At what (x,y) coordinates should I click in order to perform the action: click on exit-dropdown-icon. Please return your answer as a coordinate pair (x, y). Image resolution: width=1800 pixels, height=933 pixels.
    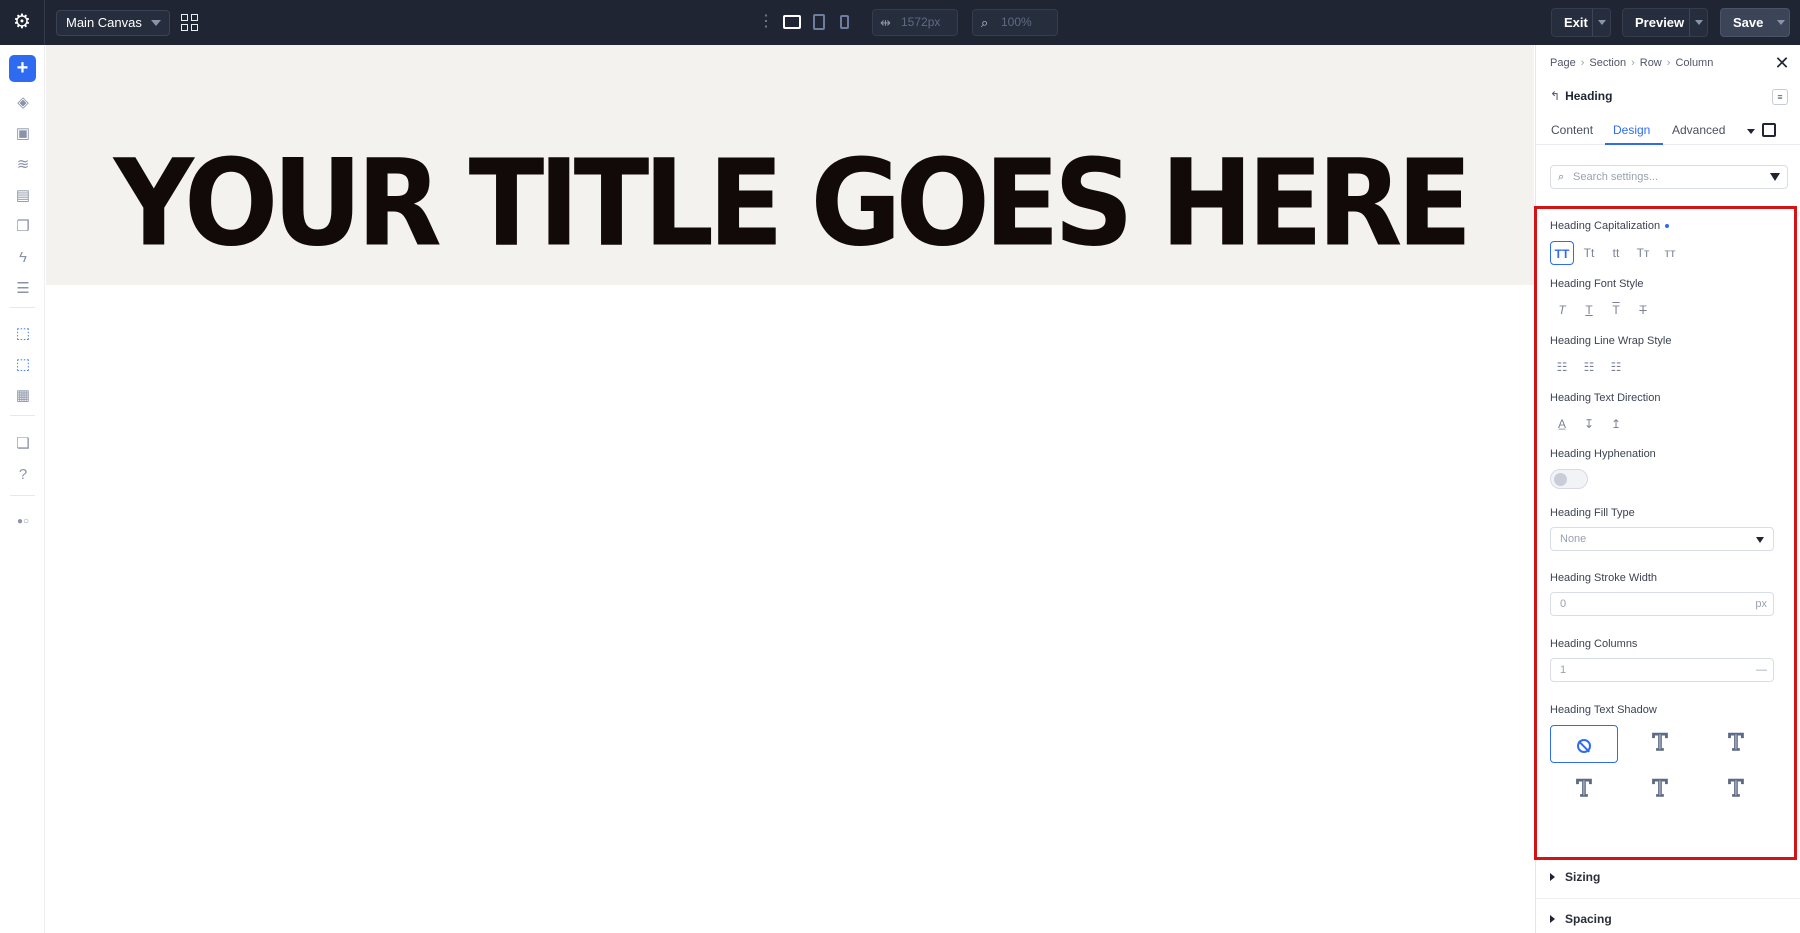
    Looking at the image, I should click on (1601, 22).